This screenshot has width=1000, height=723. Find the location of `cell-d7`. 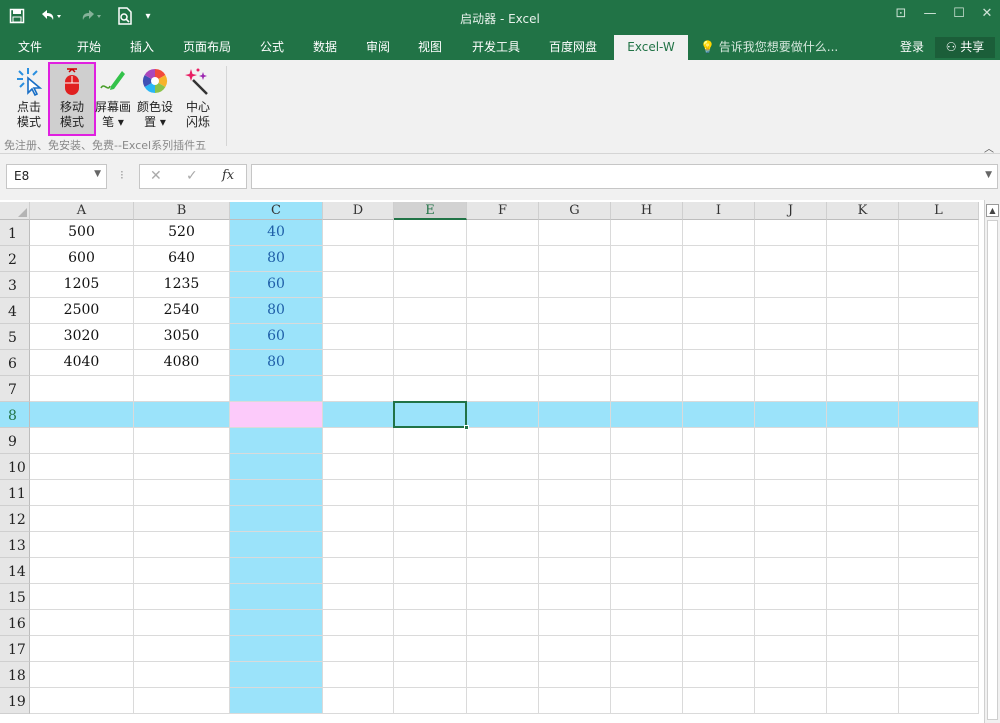

cell-d7 is located at coordinates (358, 389).